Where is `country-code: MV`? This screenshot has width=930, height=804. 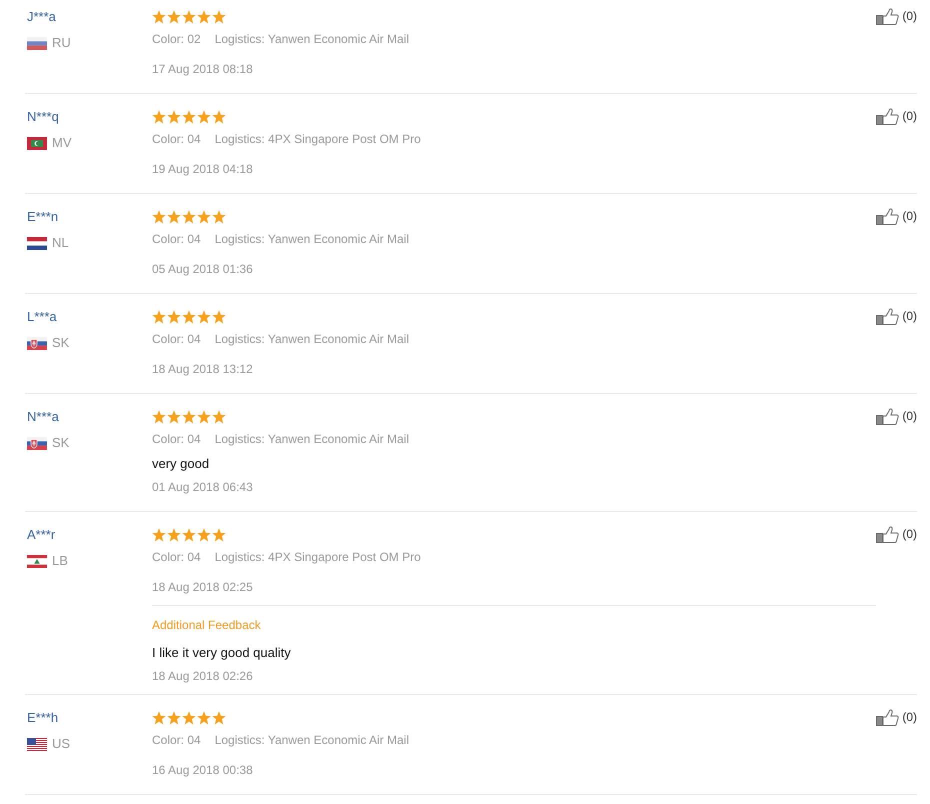 country-code: MV is located at coordinates (62, 143).